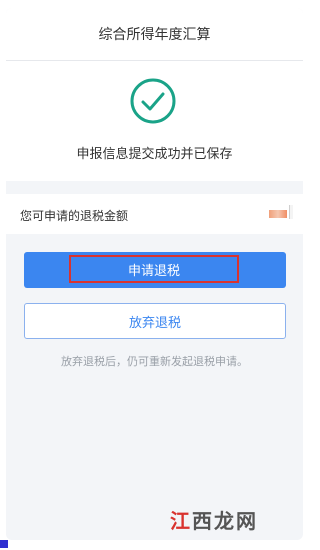 The width and height of the screenshot is (320, 550). Describe the element at coordinates (154, 361) in the screenshot. I see `refund-hint-text: 放弃退税后，仍可重新发起退税申请。` at that location.